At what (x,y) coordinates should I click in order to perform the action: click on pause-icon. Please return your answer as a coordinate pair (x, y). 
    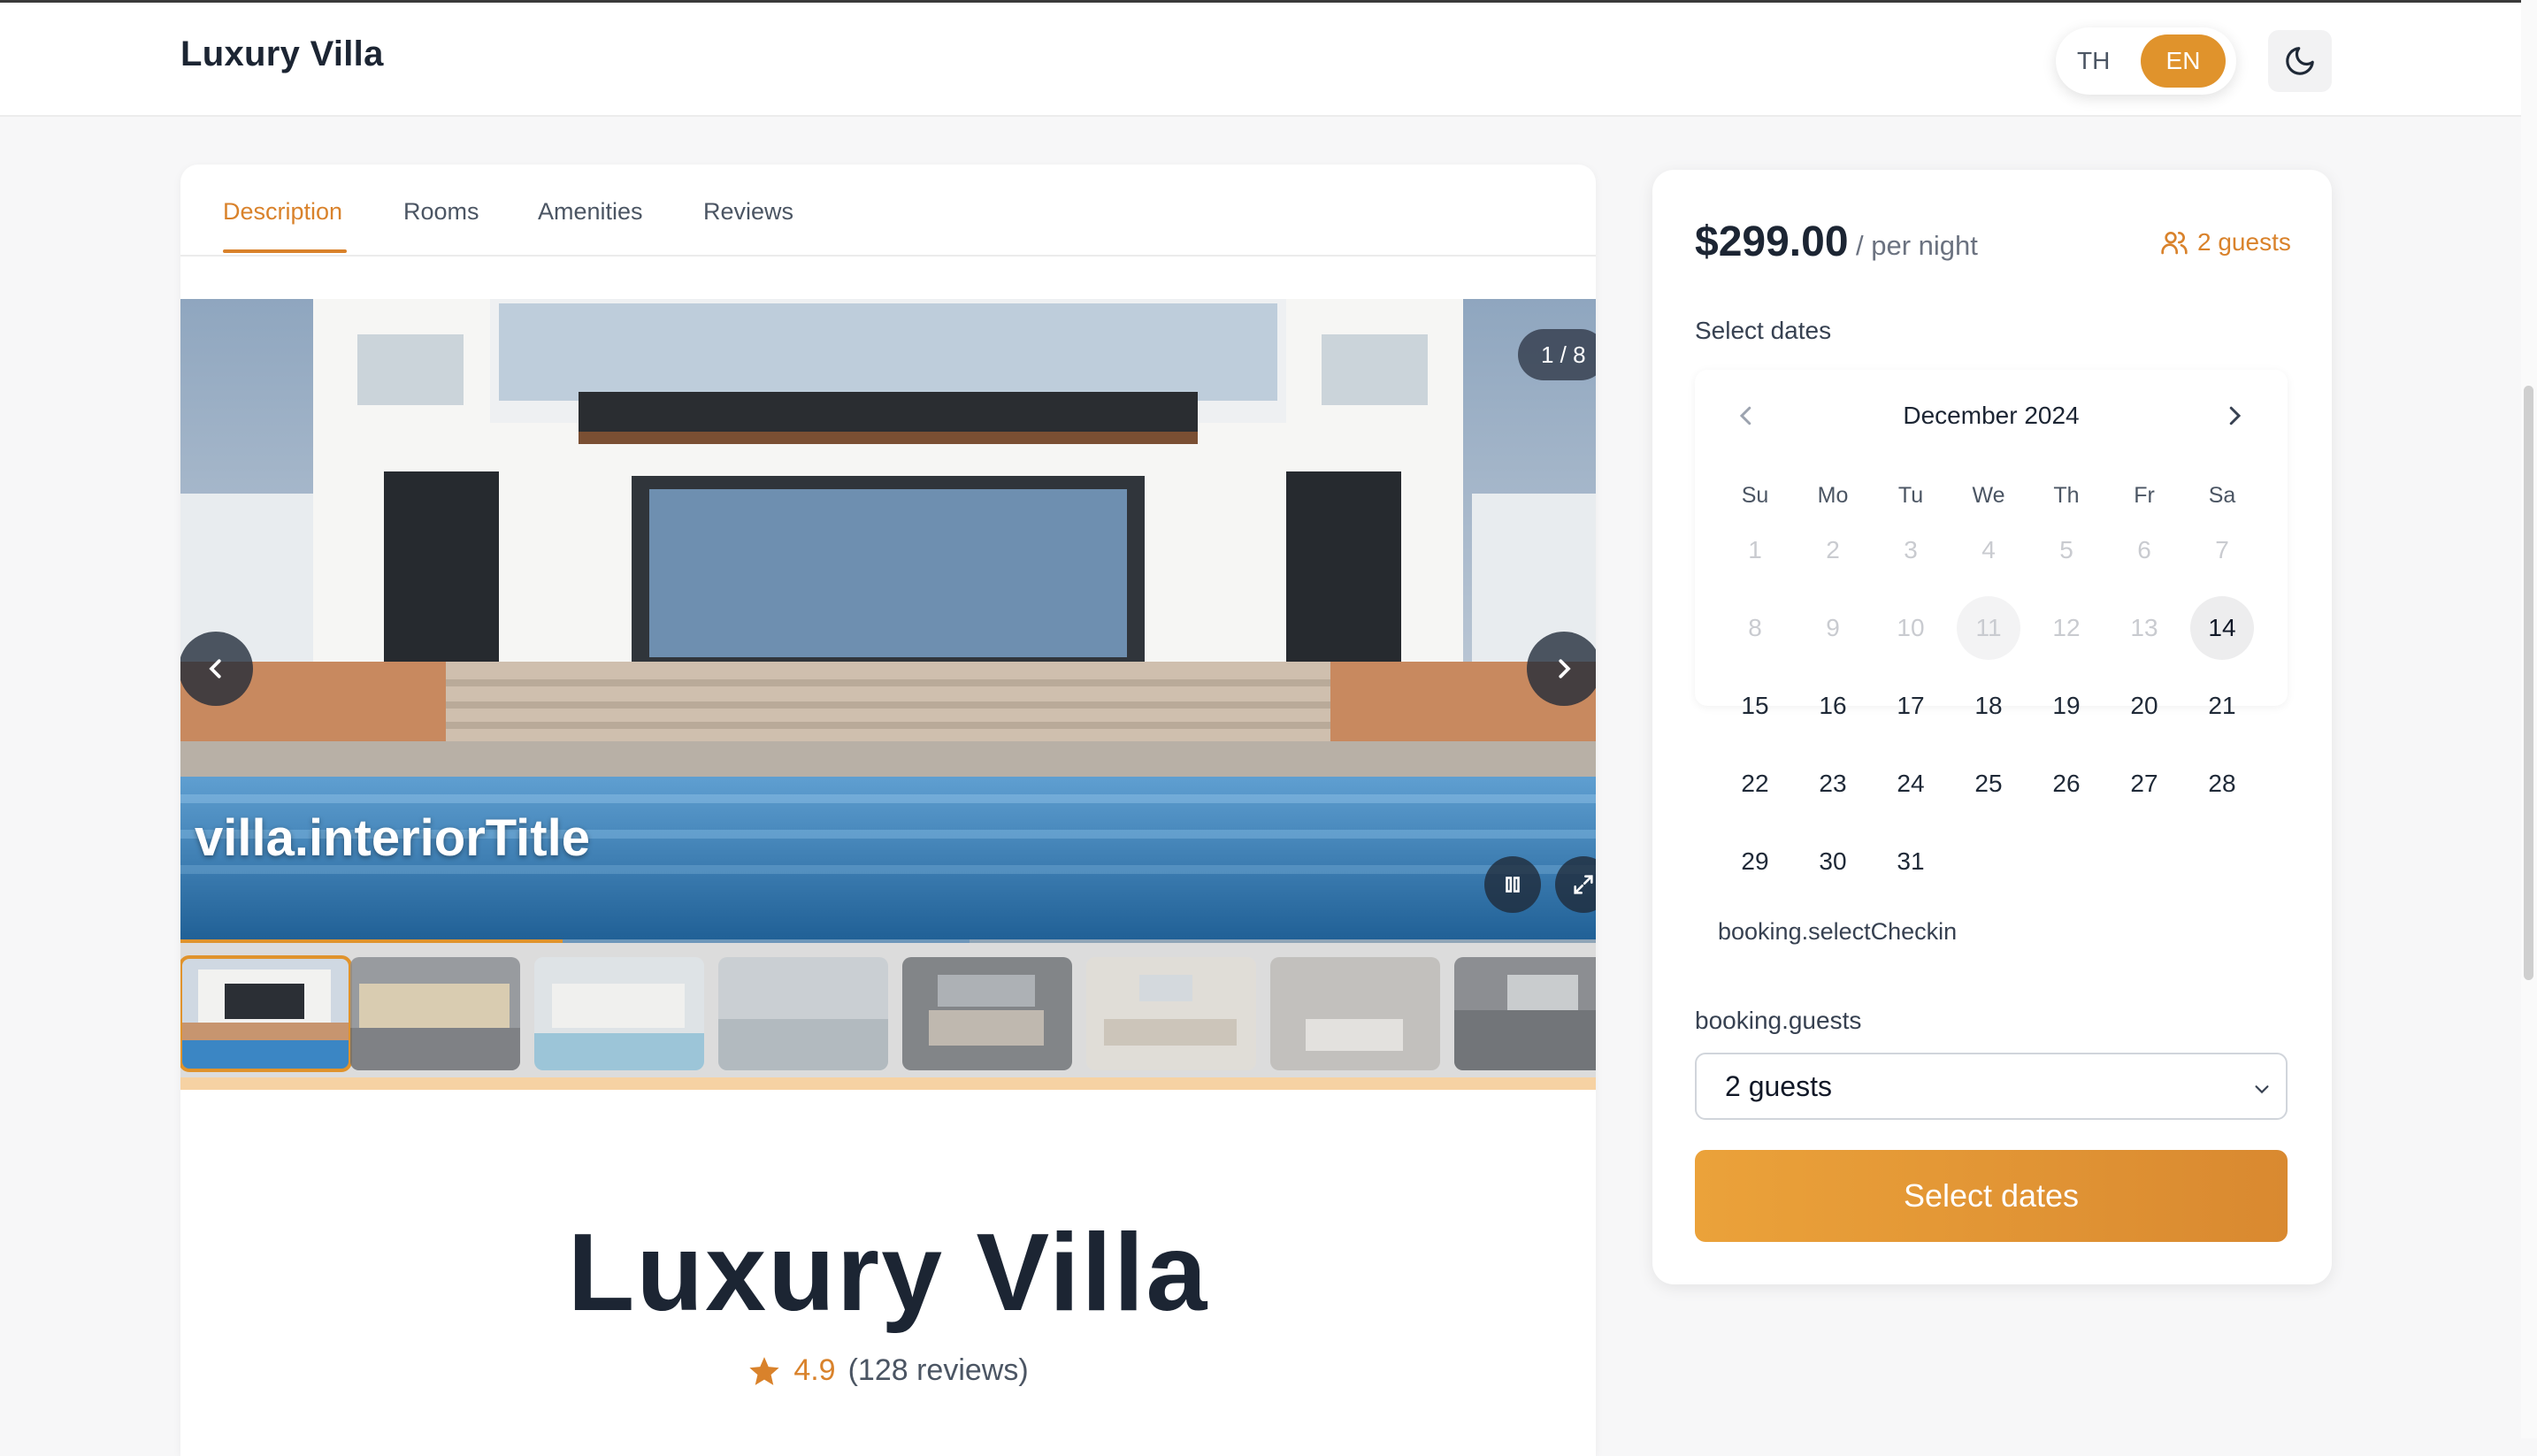
    Looking at the image, I should click on (1513, 885).